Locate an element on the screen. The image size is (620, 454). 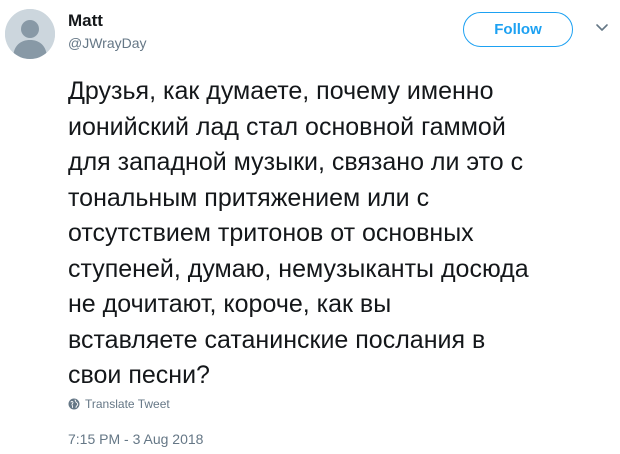
tweet-timestamp: 7:15 PM - 3 Aug 2018 is located at coordinates (135, 439).